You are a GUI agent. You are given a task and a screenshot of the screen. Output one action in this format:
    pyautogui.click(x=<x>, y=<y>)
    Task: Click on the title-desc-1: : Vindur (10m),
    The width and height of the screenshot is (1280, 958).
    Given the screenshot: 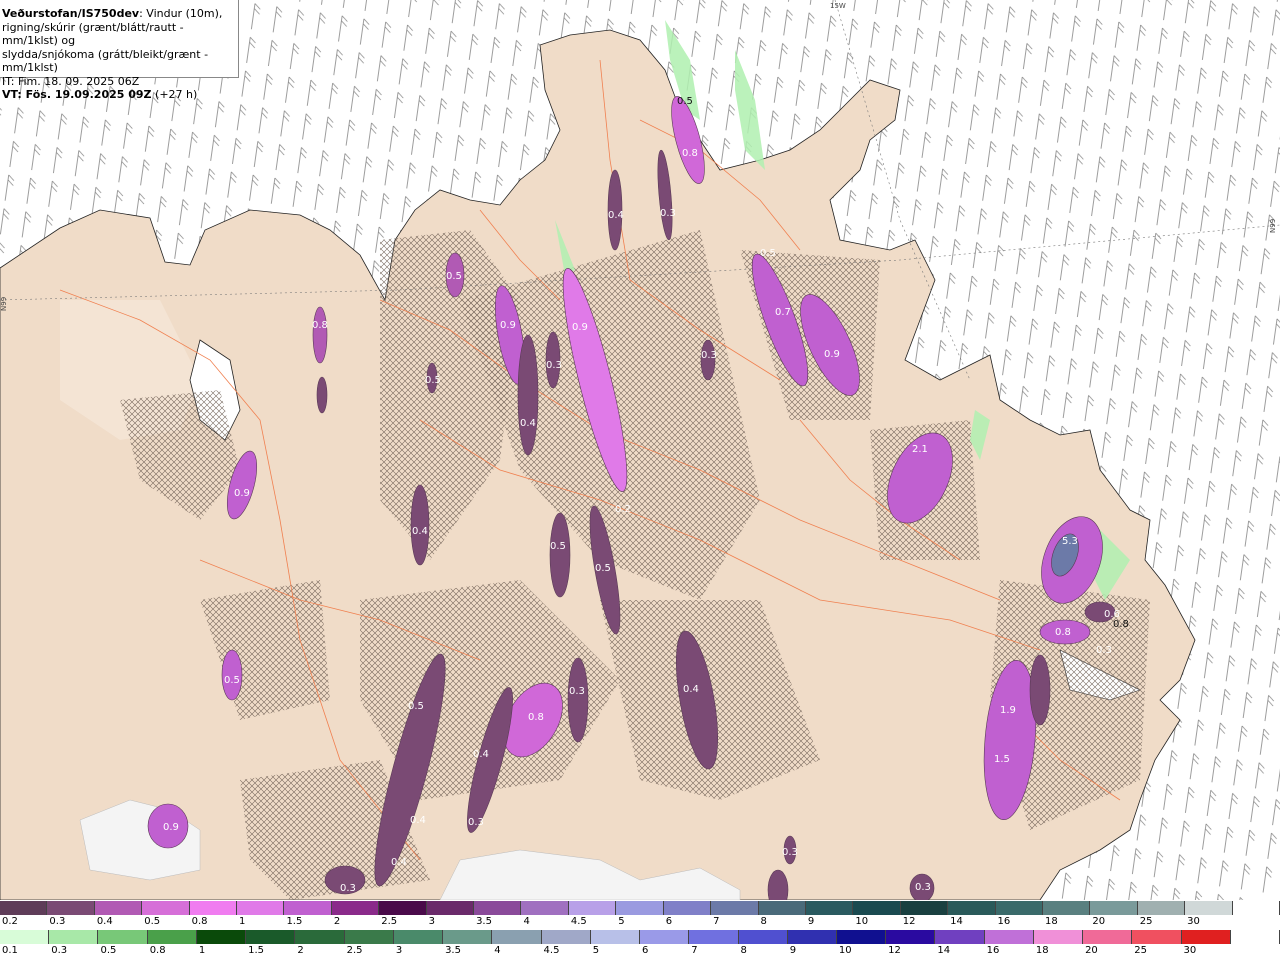 What is the action you would take?
    pyautogui.click(x=181, y=13)
    